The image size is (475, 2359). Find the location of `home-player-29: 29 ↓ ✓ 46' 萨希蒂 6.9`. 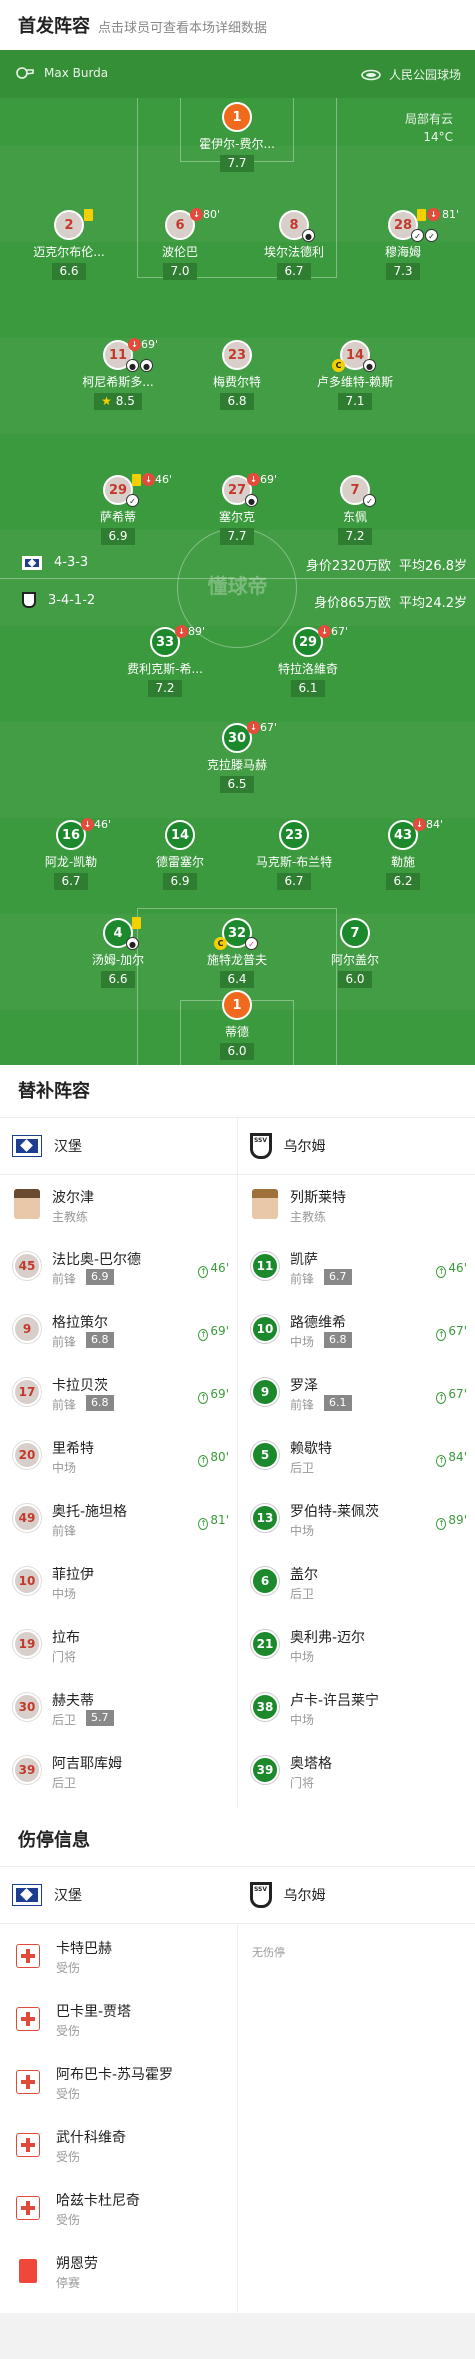

home-player-29: 29 ↓ ✓ 46' 萨希蒂 6.9 is located at coordinates (118, 509).